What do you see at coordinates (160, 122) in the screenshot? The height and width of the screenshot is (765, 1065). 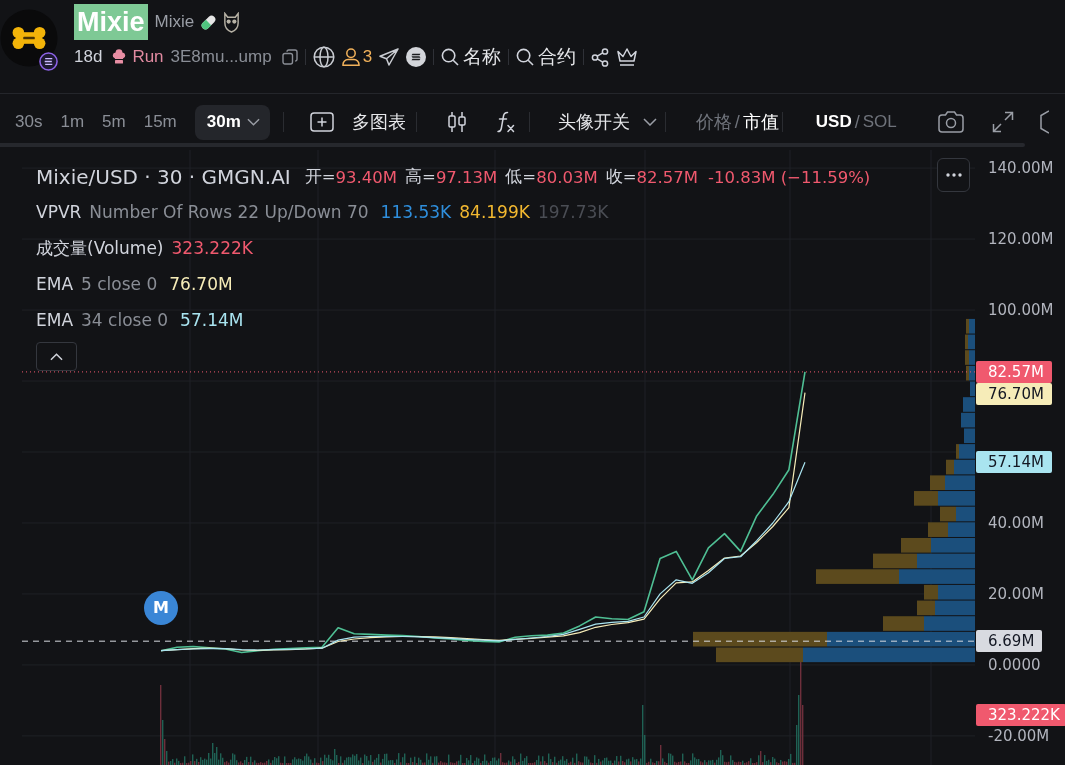 I see `interval-tab: 15m` at bounding box center [160, 122].